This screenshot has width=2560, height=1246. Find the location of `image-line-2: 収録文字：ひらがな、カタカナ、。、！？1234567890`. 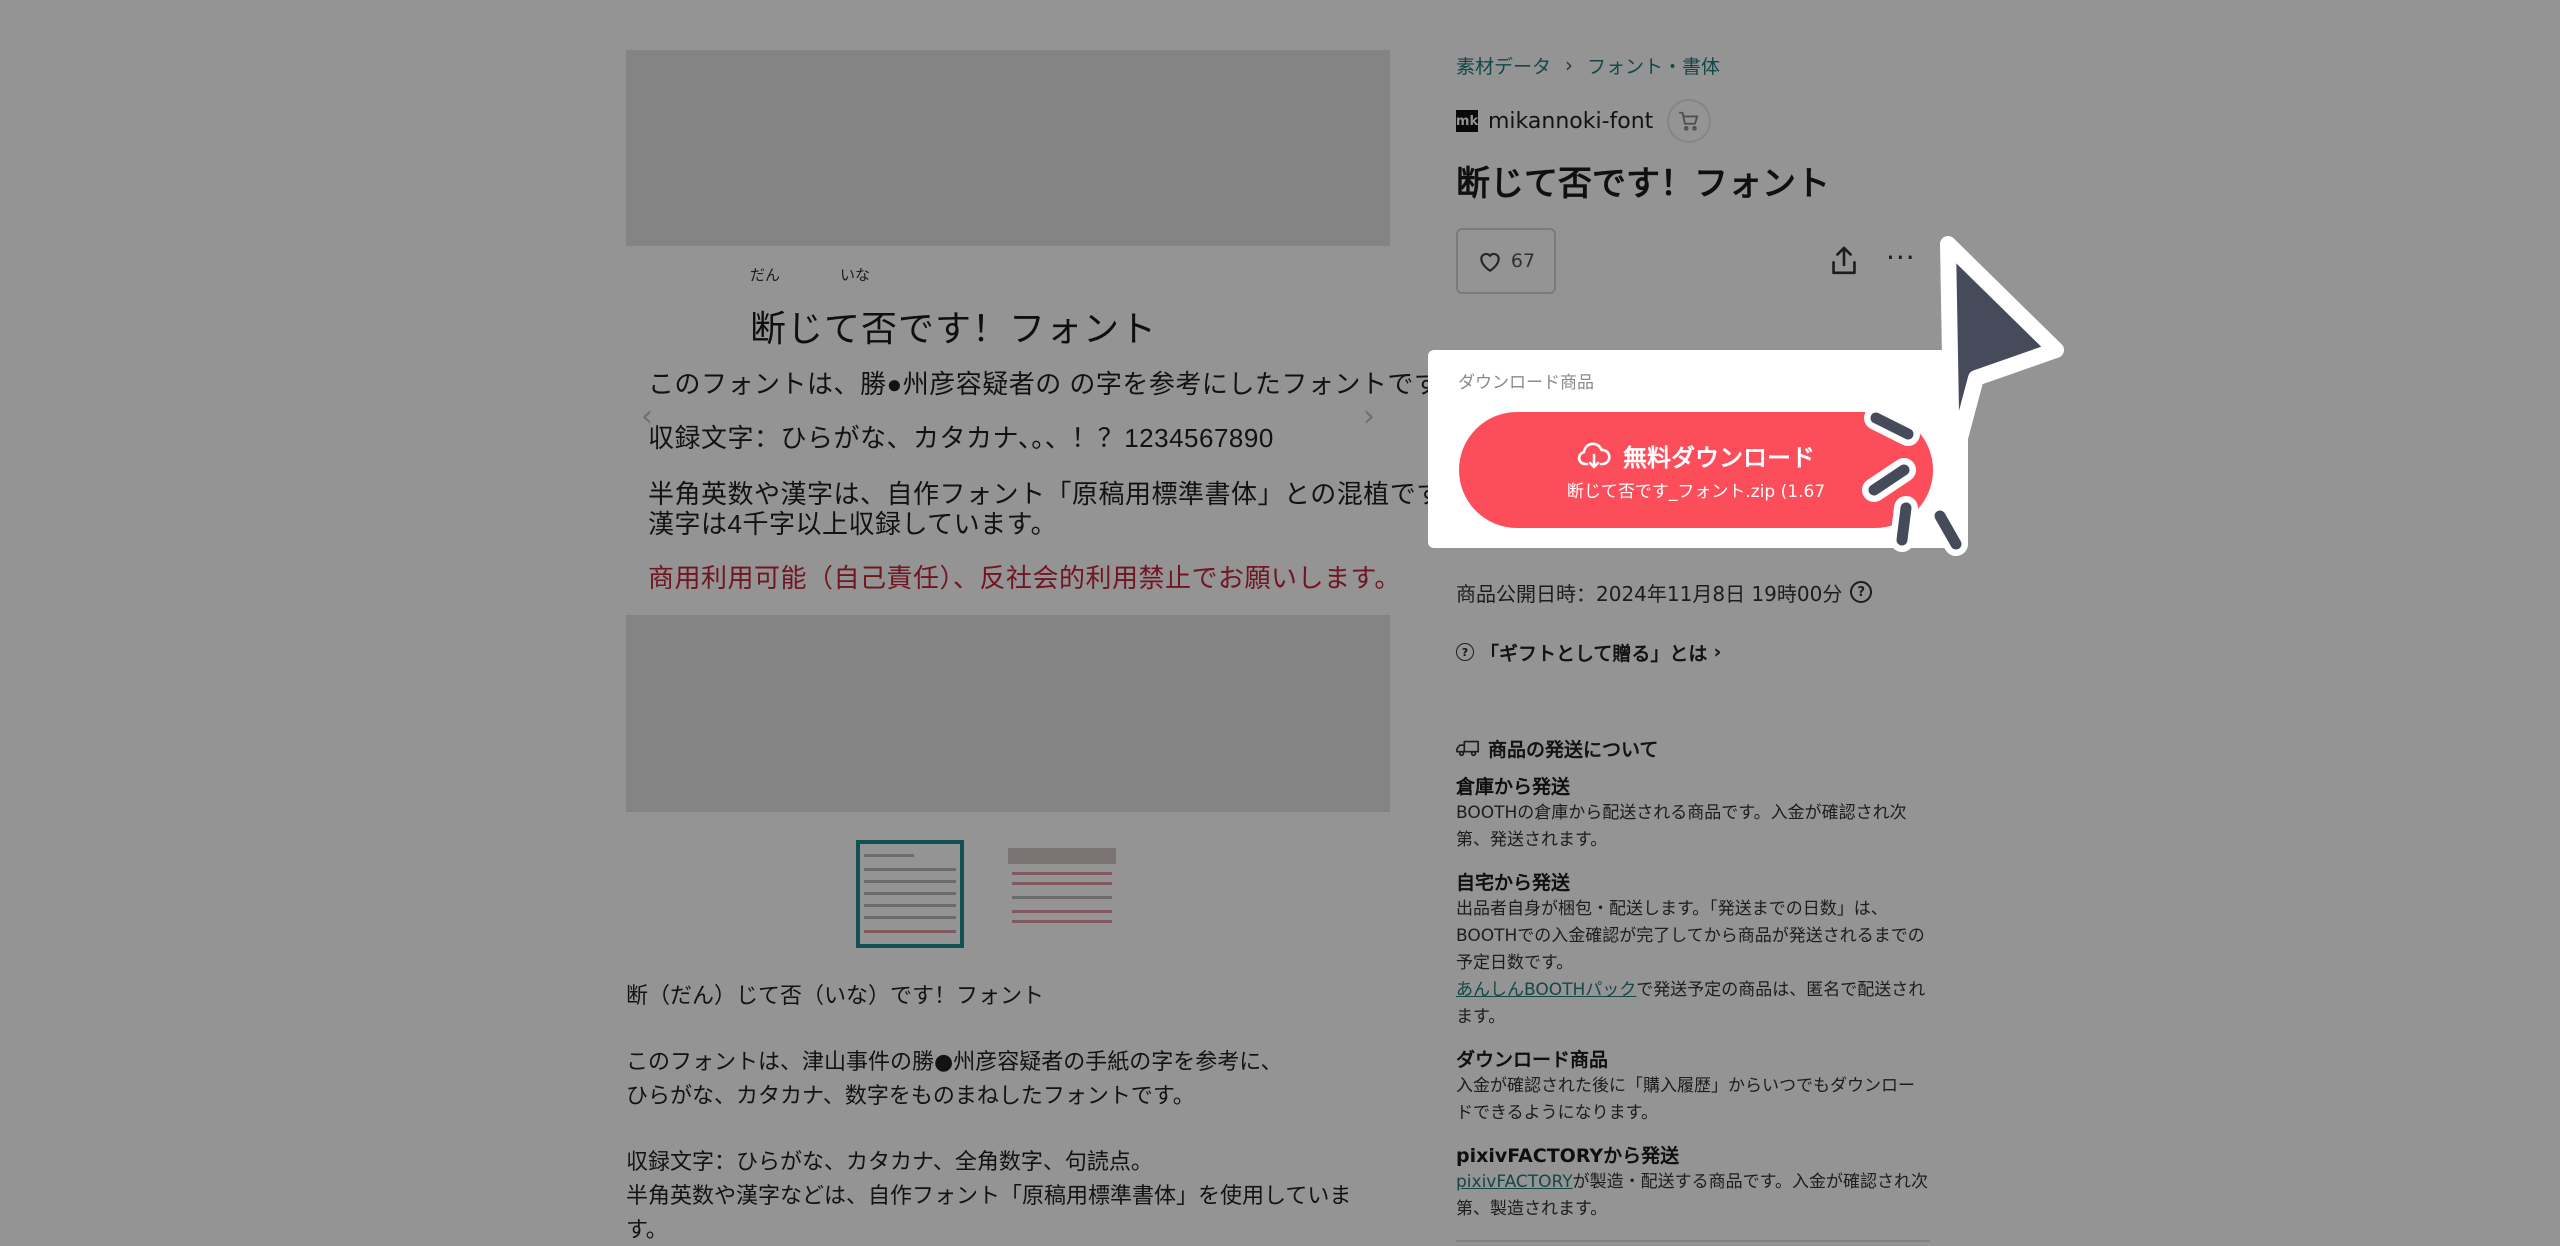

image-line-2: 収録文字：ひらがな、カタカナ、。、！？1234567890 is located at coordinates (961, 438).